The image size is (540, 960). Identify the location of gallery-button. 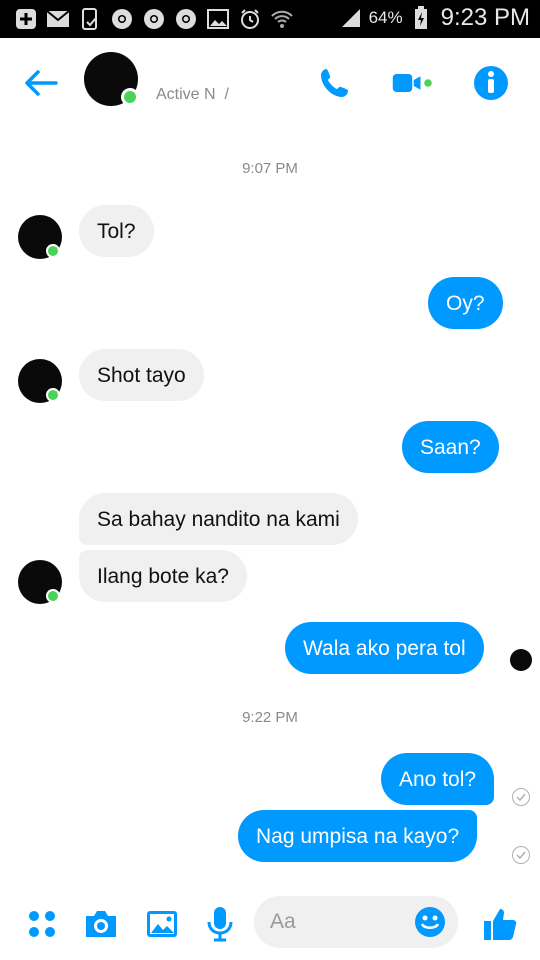
(162, 924).